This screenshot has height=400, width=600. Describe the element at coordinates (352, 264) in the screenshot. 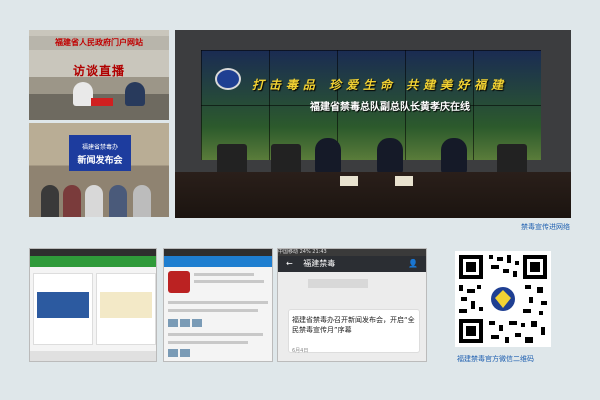

I see `wechat-header: ← 福建禁毒 👤` at that location.